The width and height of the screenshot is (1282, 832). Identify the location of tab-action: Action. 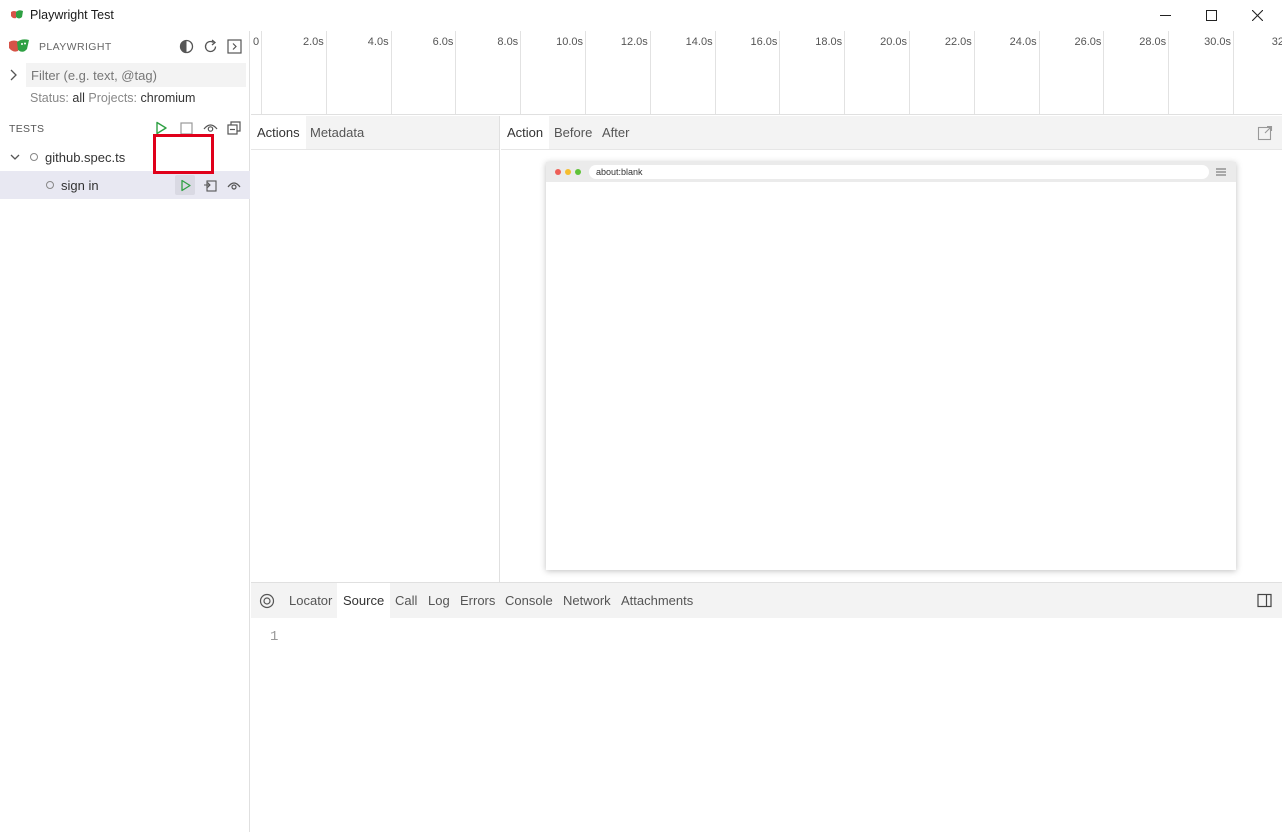
(525, 132).